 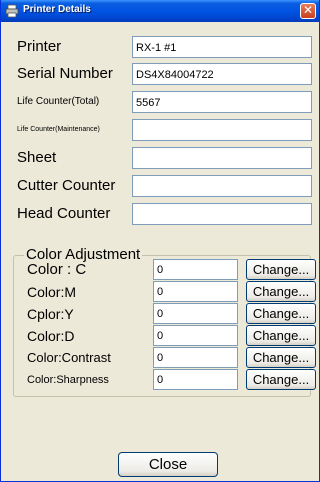 What do you see at coordinates (51, 336) in the screenshot?
I see `color-d-label: Color:D` at bounding box center [51, 336].